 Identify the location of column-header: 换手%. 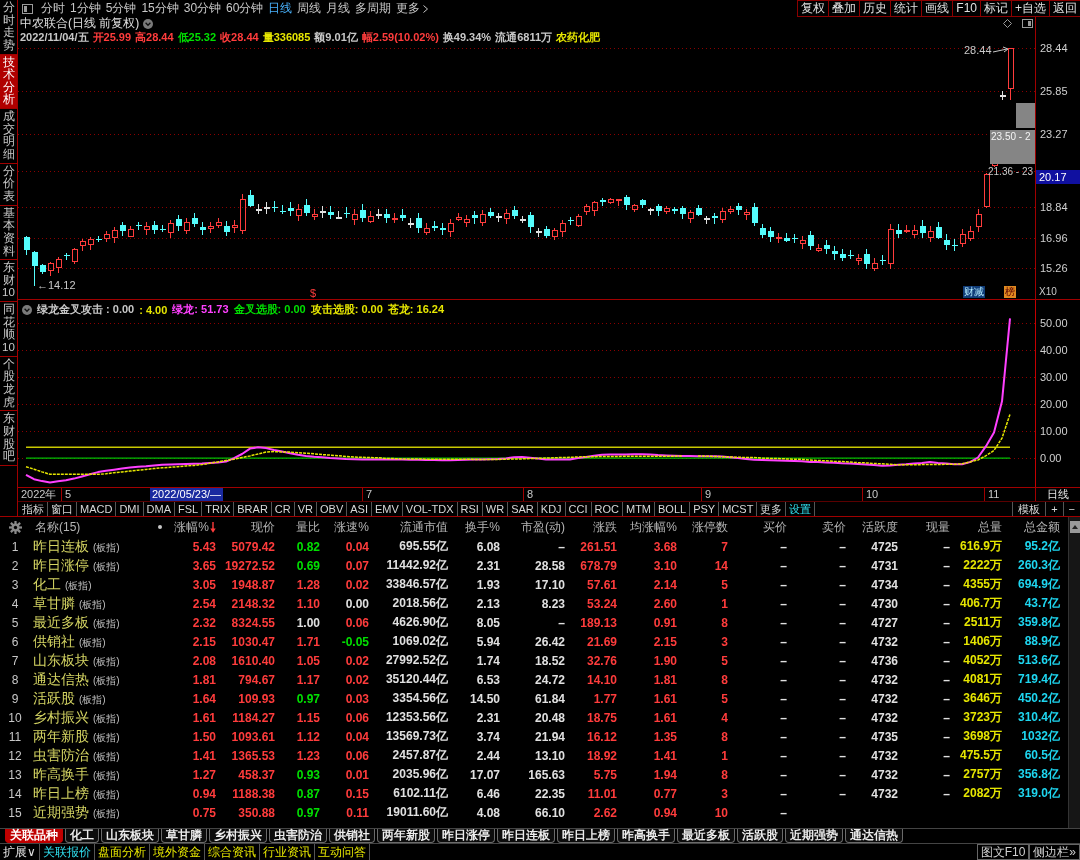
(474, 527).